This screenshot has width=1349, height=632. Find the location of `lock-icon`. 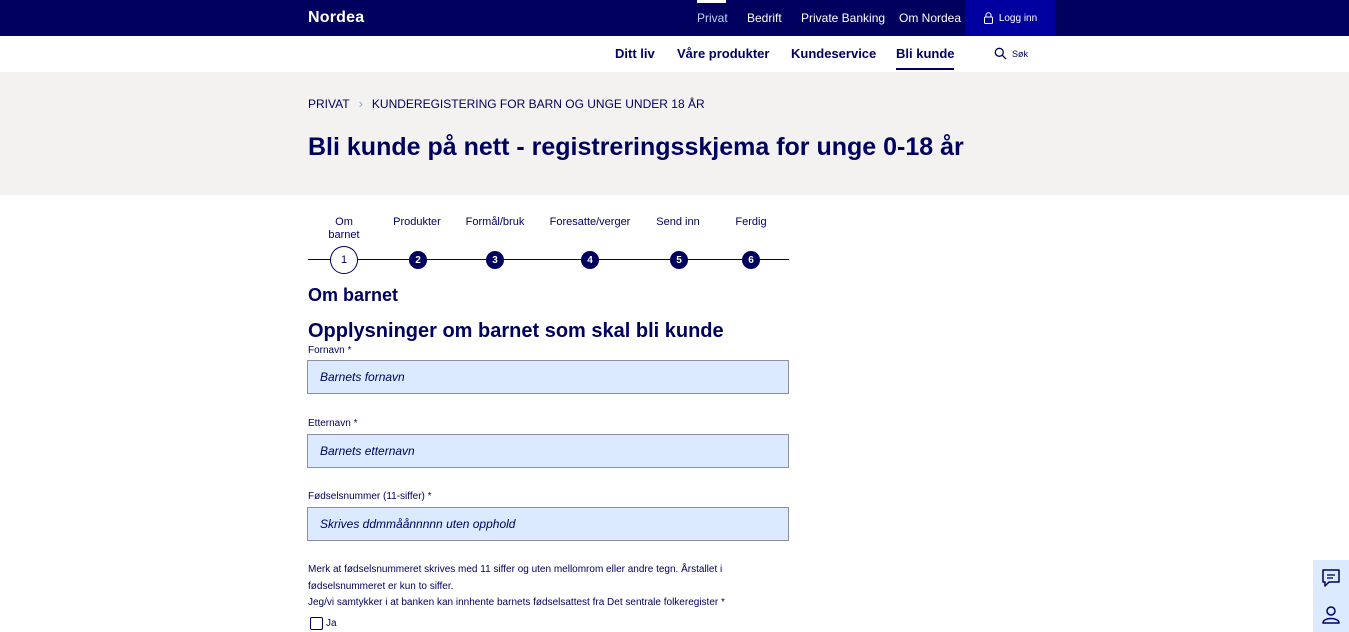

lock-icon is located at coordinates (988, 18).